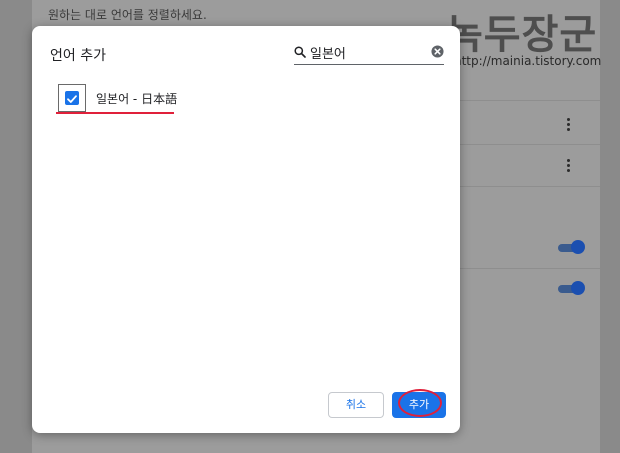  What do you see at coordinates (127, 15) in the screenshot?
I see `settings-hint-text: 원하는 대로 언어를 정렬하세요.` at bounding box center [127, 15].